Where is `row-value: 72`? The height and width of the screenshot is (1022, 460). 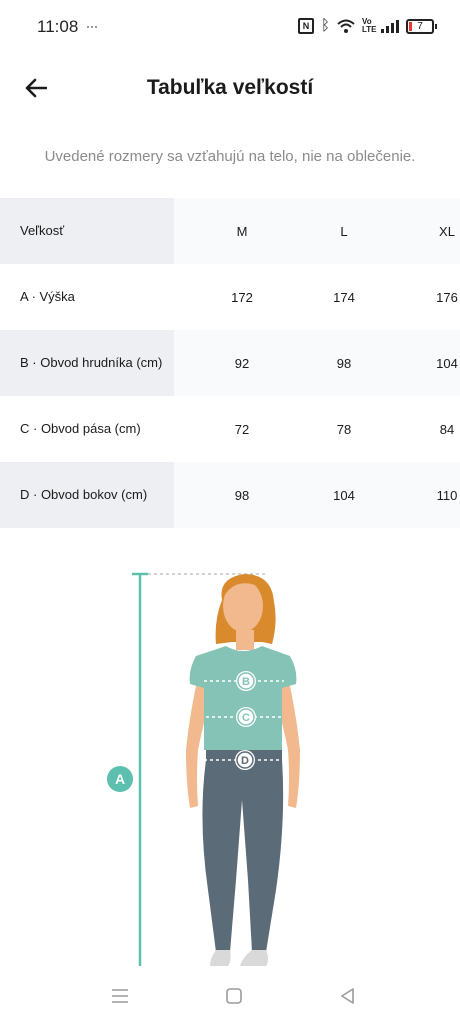 row-value: 72 is located at coordinates (242, 429).